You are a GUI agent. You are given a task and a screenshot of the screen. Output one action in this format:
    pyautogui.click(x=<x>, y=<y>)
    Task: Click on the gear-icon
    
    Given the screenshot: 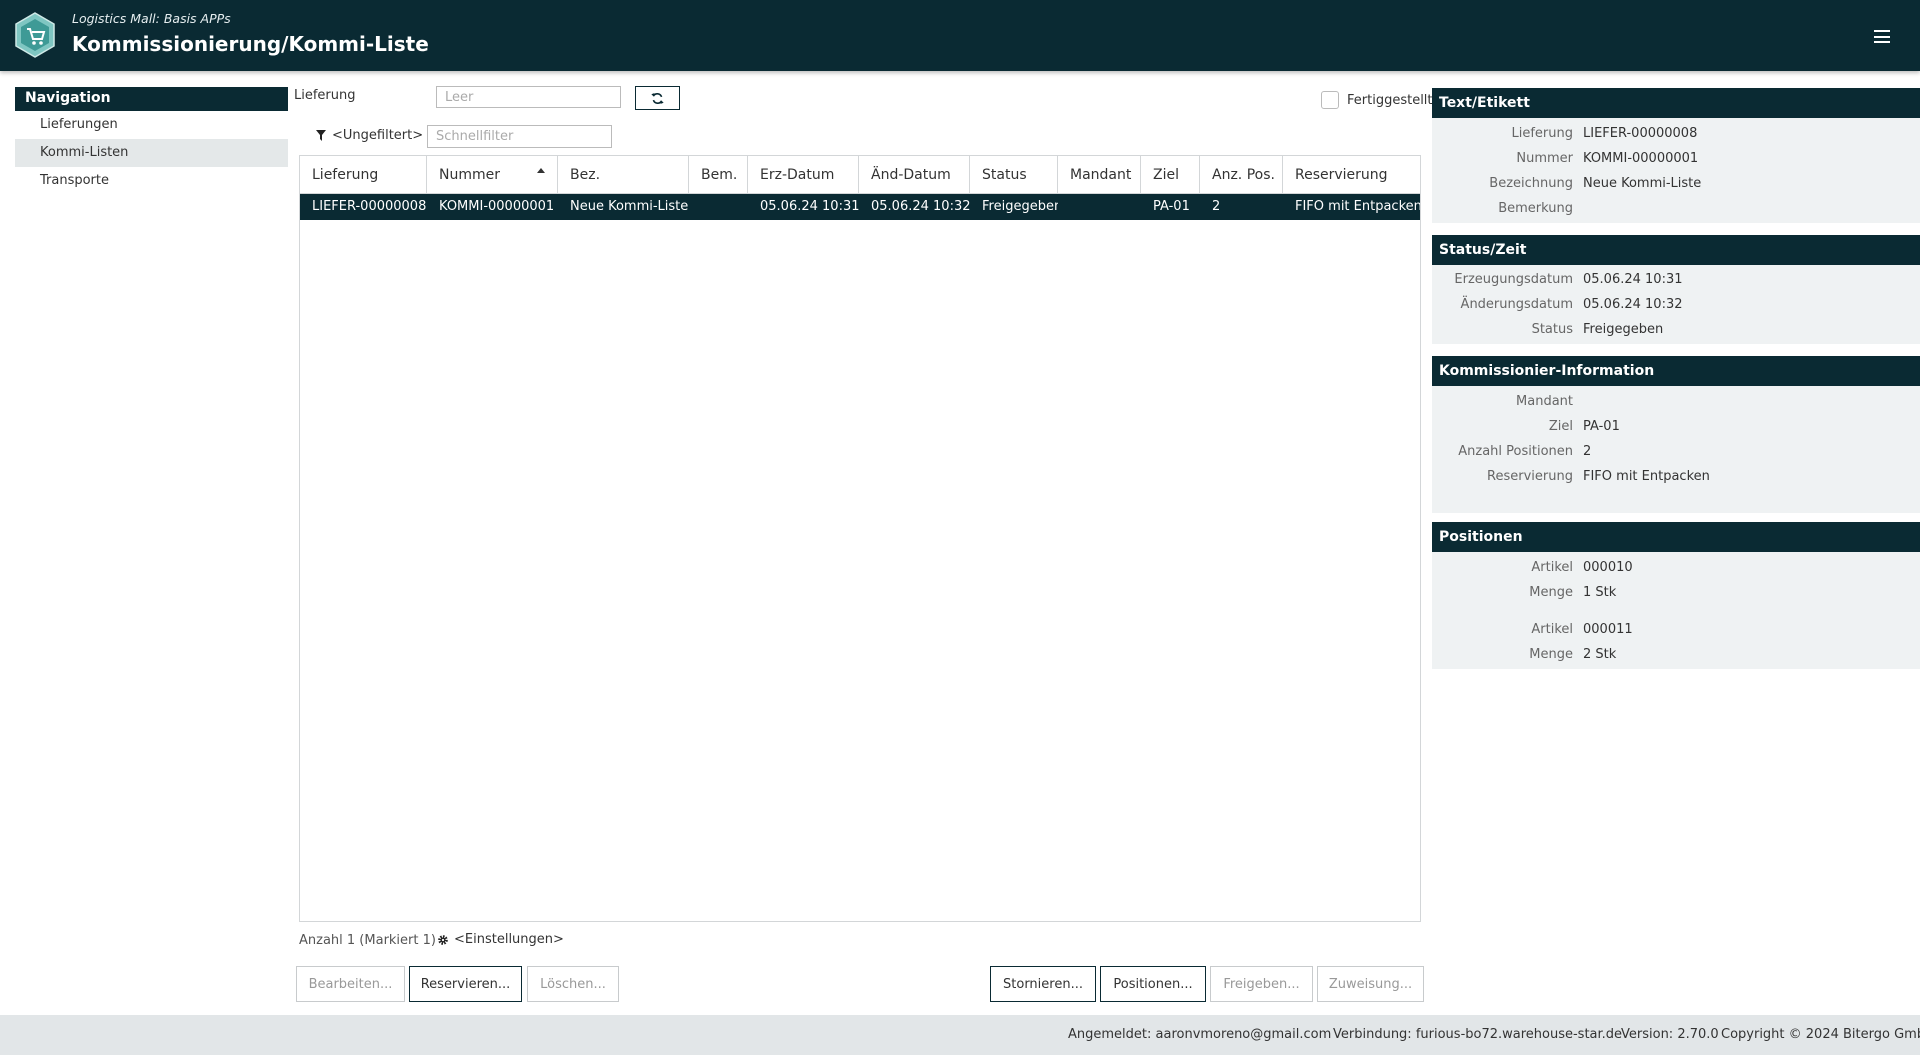 What is the action you would take?
    pyautogui.click(x=443, y=939)
    